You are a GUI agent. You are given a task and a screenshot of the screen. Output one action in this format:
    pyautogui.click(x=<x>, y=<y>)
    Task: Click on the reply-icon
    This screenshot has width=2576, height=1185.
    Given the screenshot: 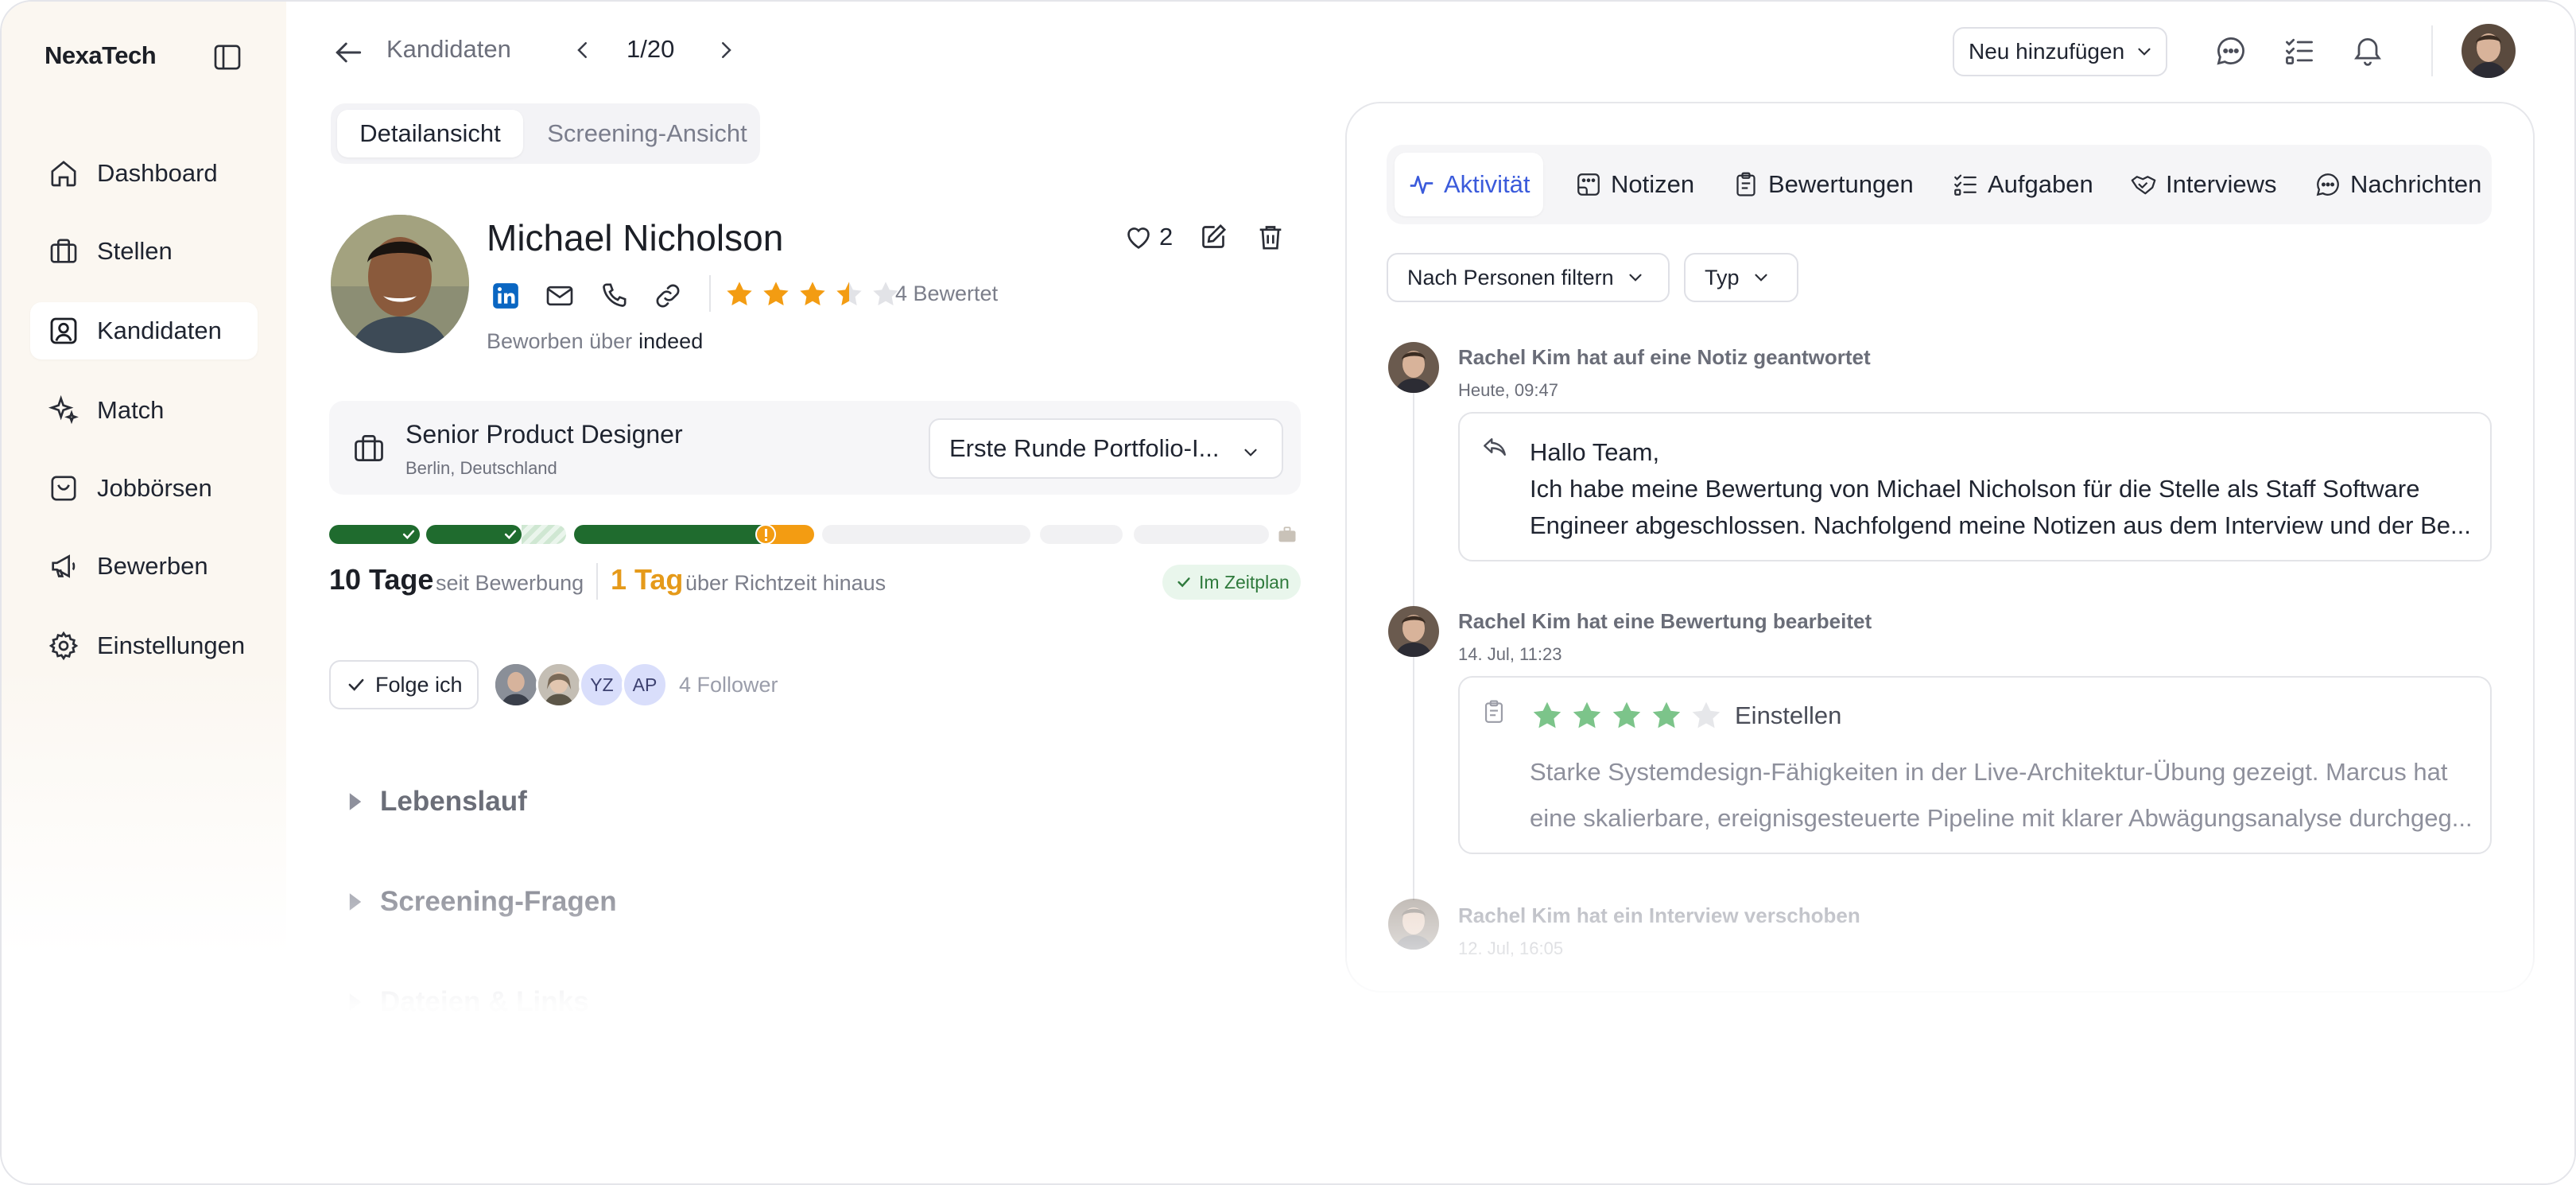 What is the action you would take?
    pyautogui.click(x=1495, y=447)
    